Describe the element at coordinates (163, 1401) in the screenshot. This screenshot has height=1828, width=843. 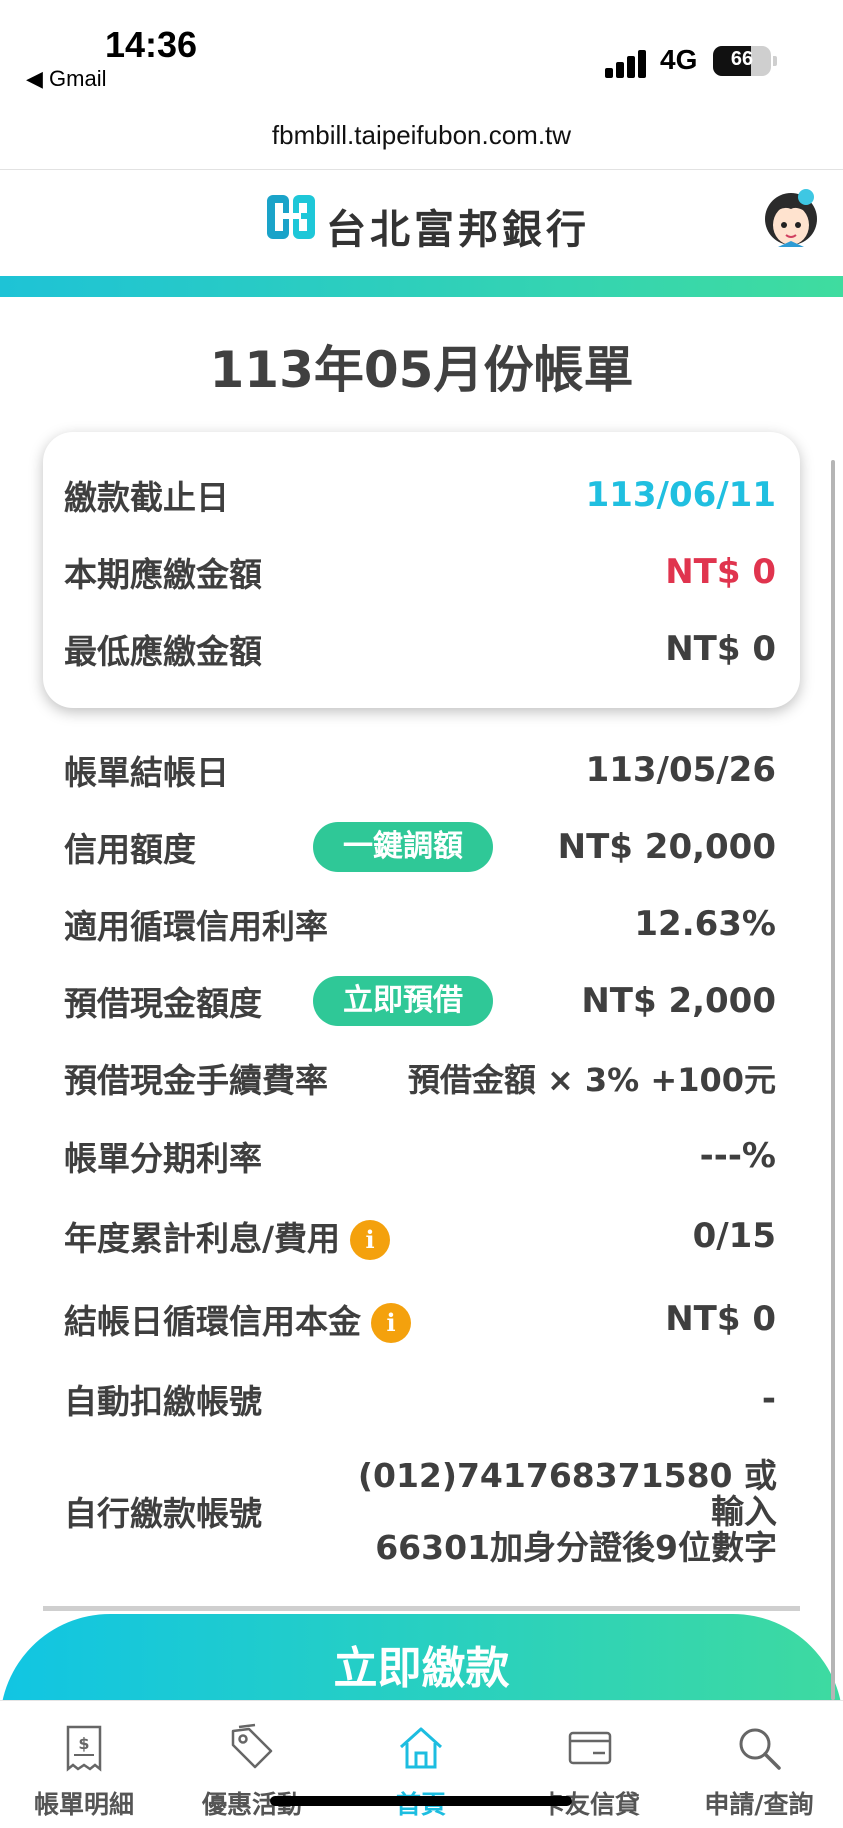
I see `auto-debit-label: 自動扣繳帳號` at that location.